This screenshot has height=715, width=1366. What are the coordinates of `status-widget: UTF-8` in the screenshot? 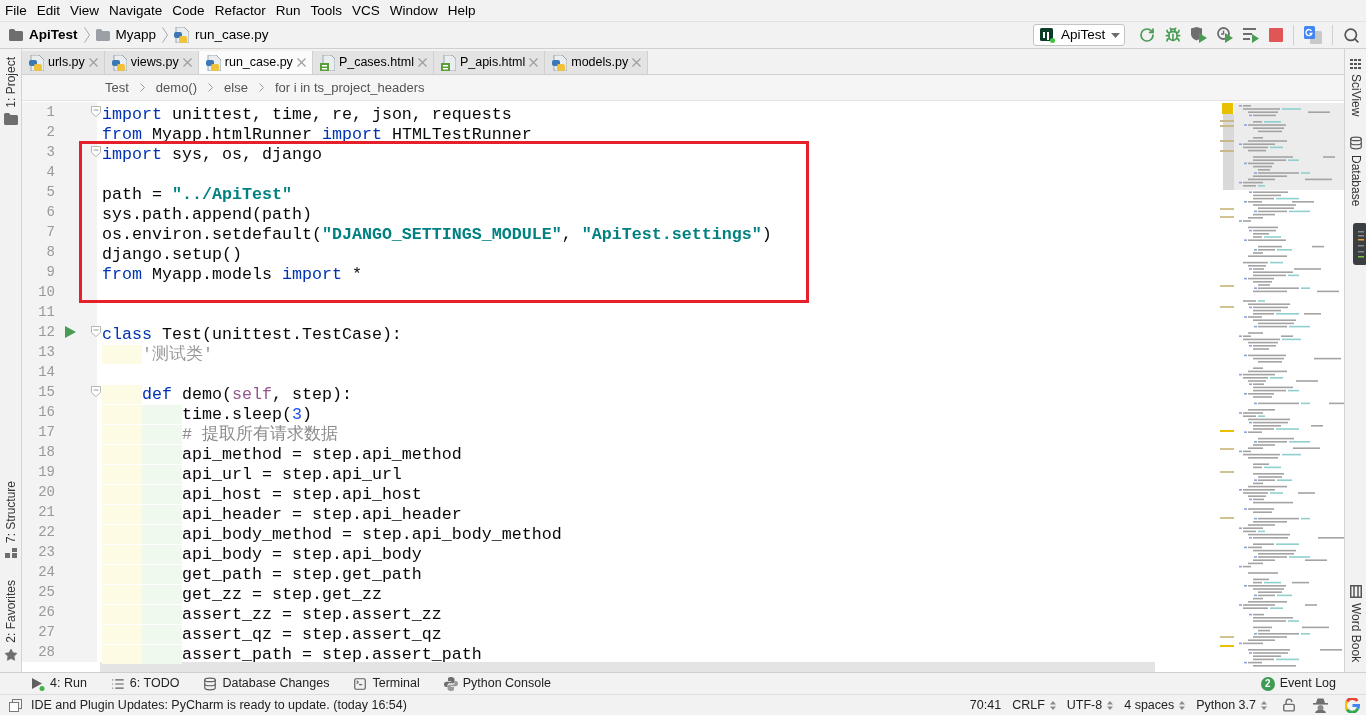 It's located at (1090, 705).